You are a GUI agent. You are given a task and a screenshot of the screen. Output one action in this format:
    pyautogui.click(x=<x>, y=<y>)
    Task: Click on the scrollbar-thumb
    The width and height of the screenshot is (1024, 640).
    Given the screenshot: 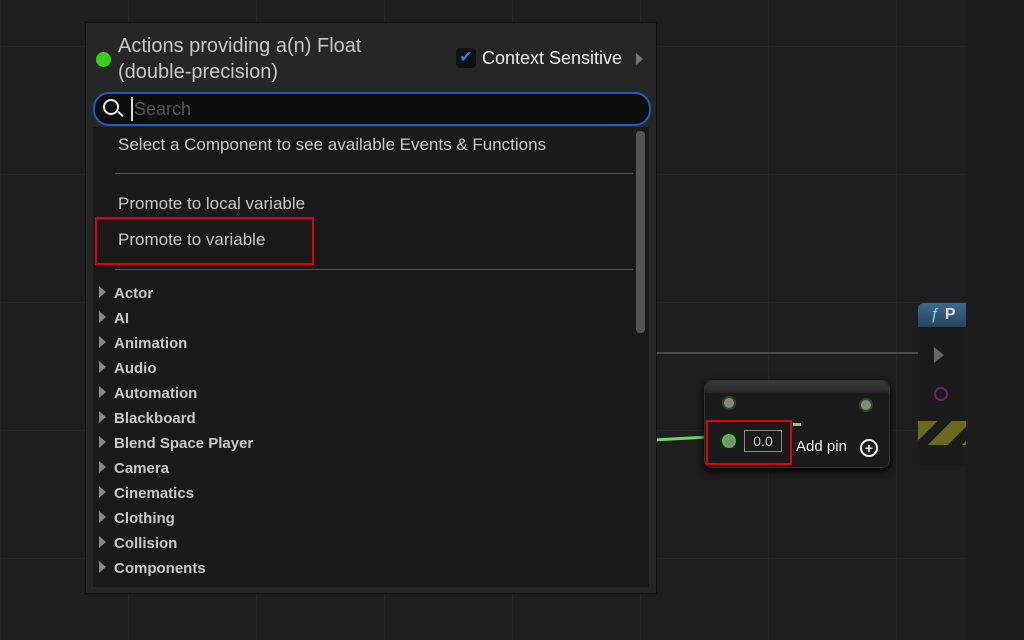 What is the action you would take?
    pyautogui.click(x=640, y=232)
    